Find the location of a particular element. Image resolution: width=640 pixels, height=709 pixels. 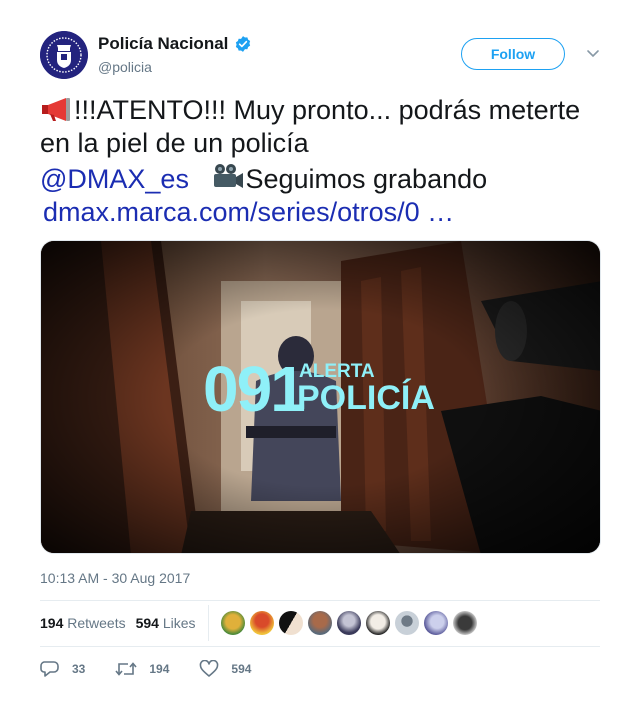

tweet-line-3: @DMAX_es Seguimos grabando is located at coordinates (325, 179).